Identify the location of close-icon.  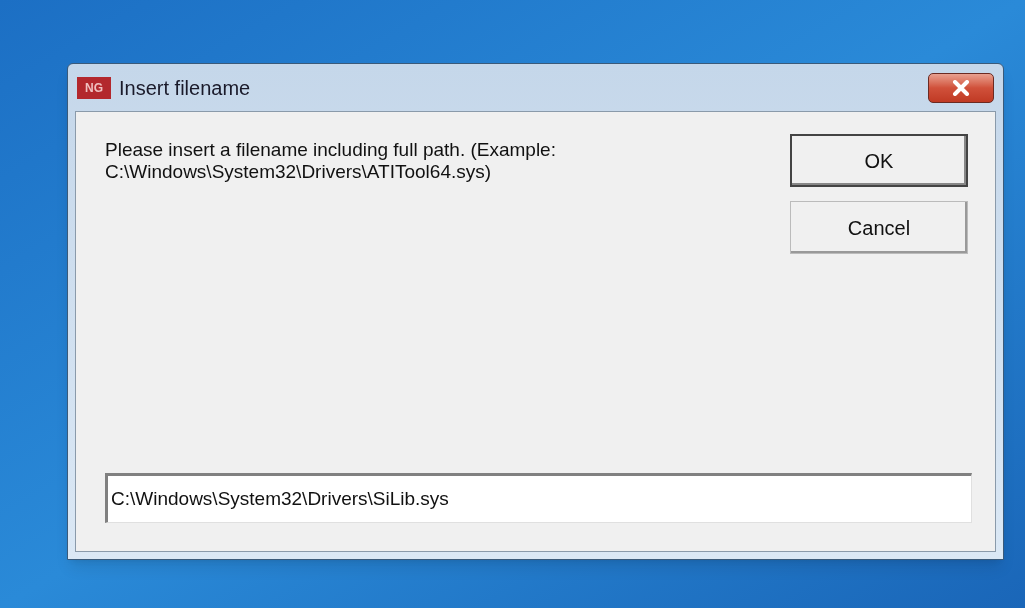
(961, 87).